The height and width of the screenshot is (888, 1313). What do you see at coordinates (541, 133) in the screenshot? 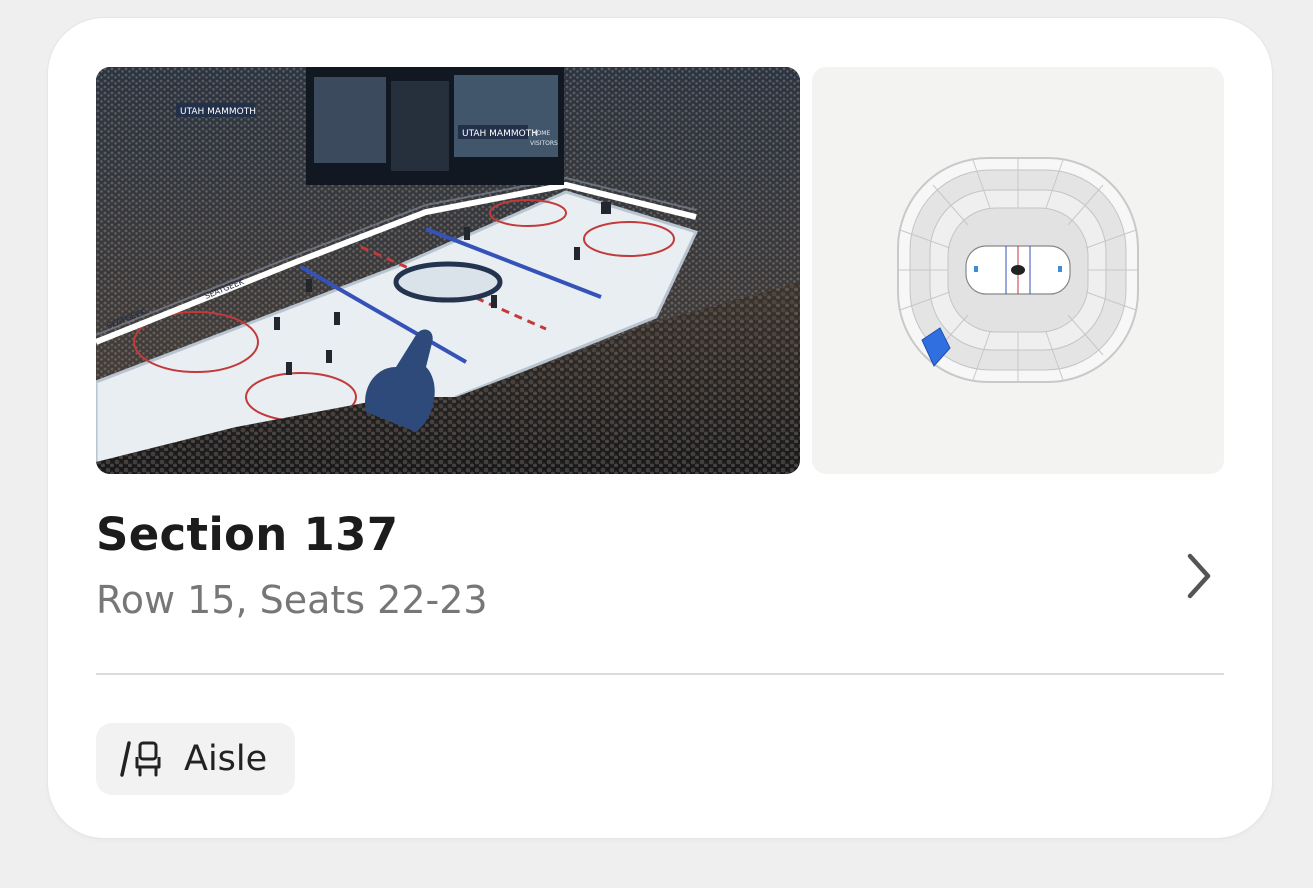
I see `svg-text: HOME` at bounding box center [541, 133].